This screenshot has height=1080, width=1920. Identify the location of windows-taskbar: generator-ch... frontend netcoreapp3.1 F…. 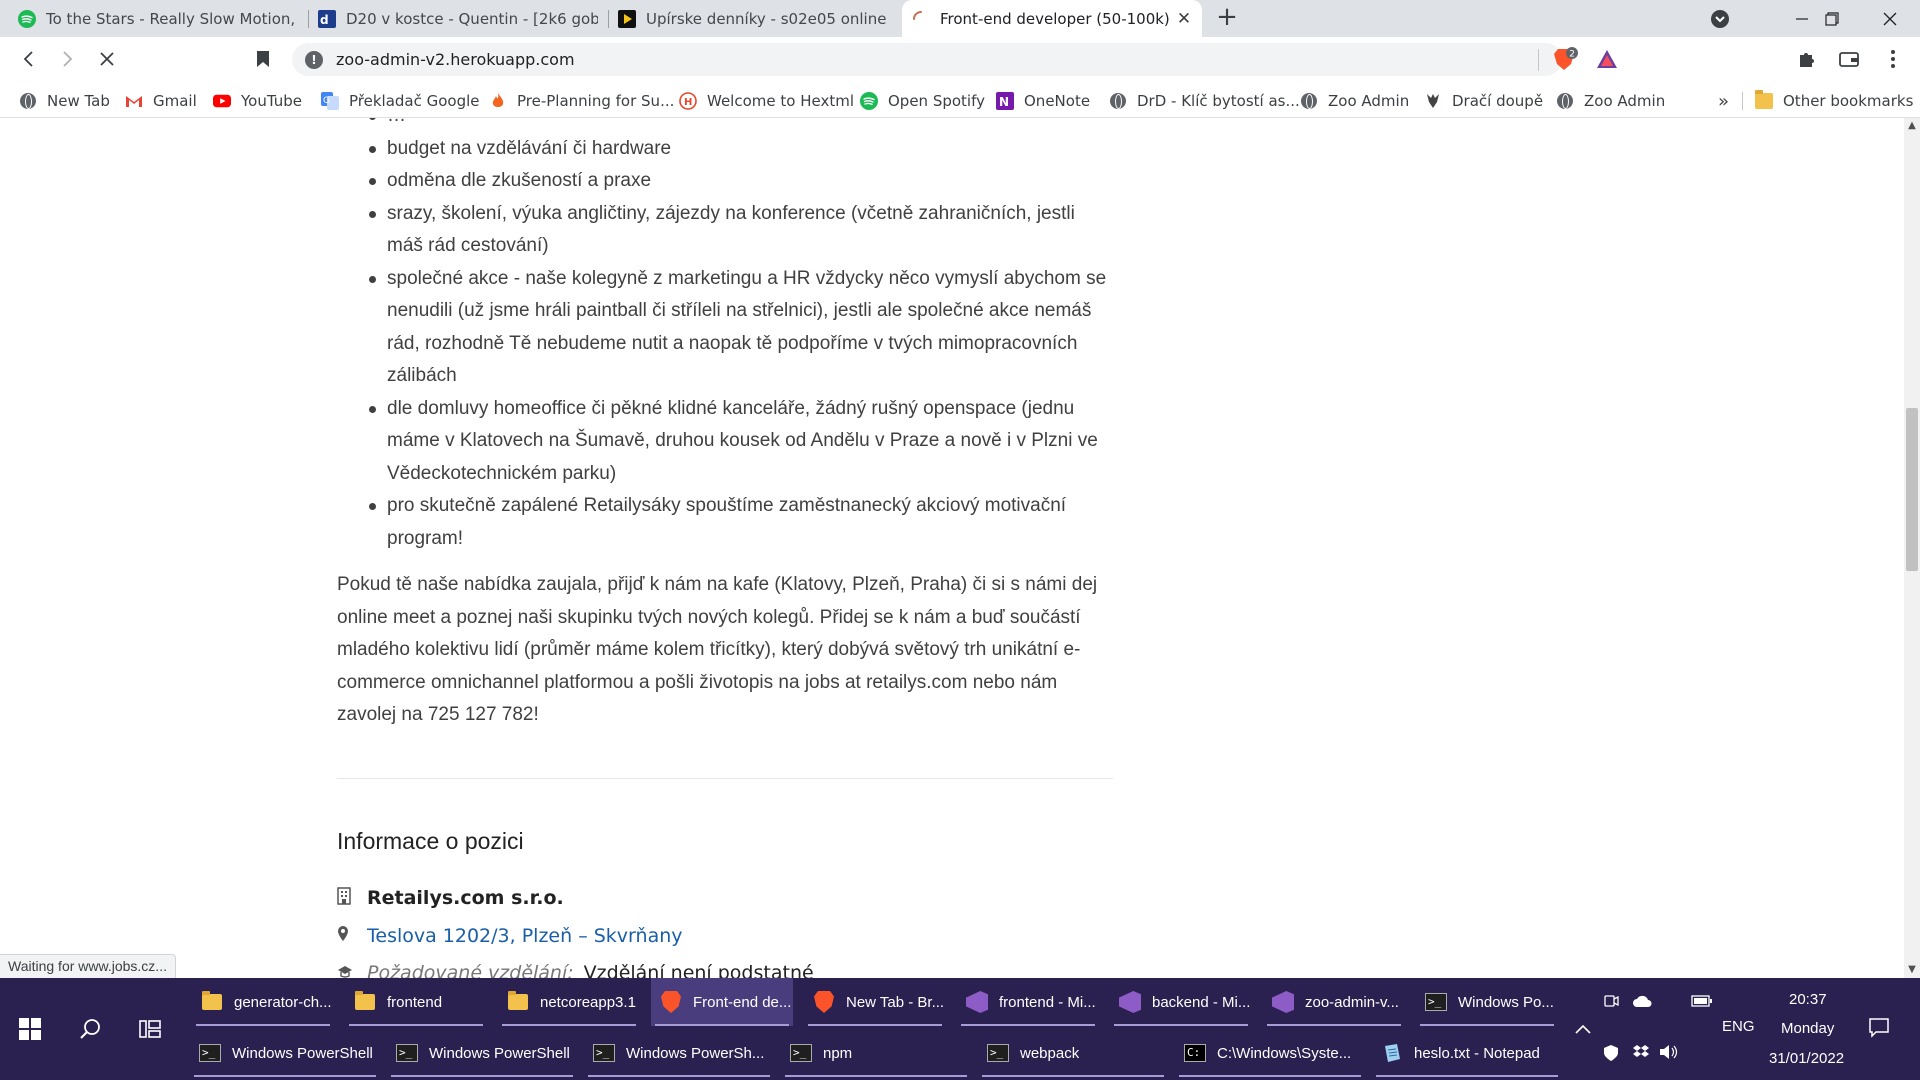
(960, 1029).